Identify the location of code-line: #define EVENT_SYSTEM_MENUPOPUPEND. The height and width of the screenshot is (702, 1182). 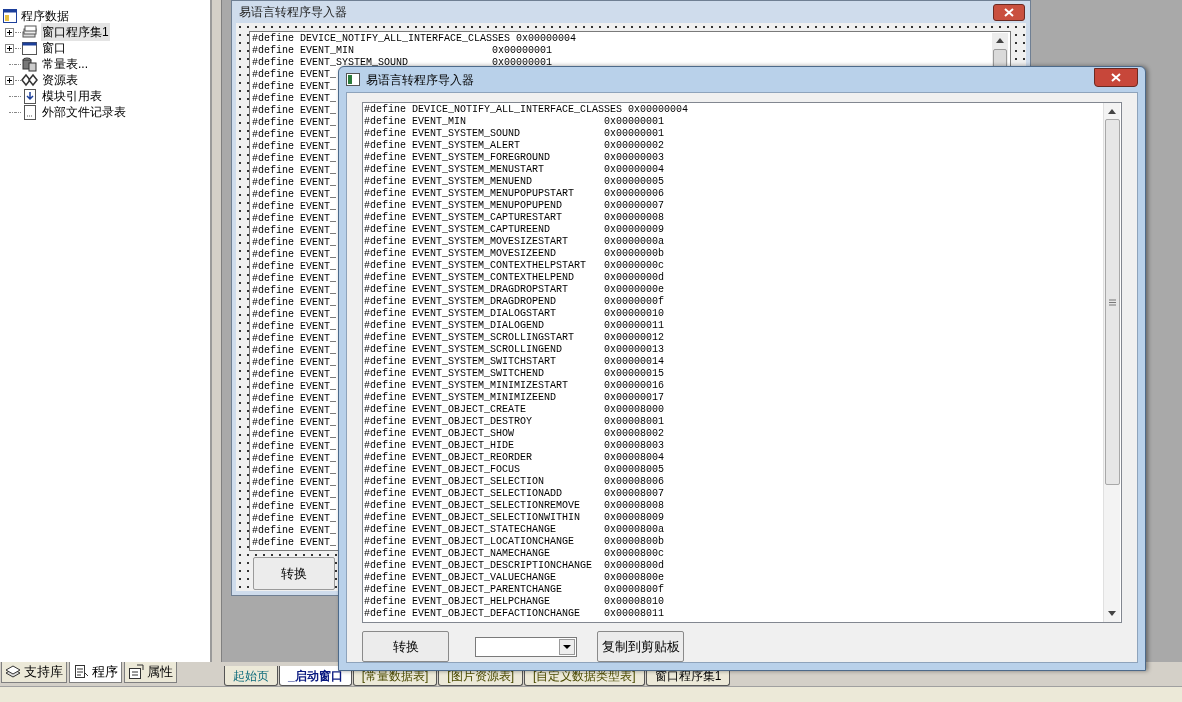
(464, 206).